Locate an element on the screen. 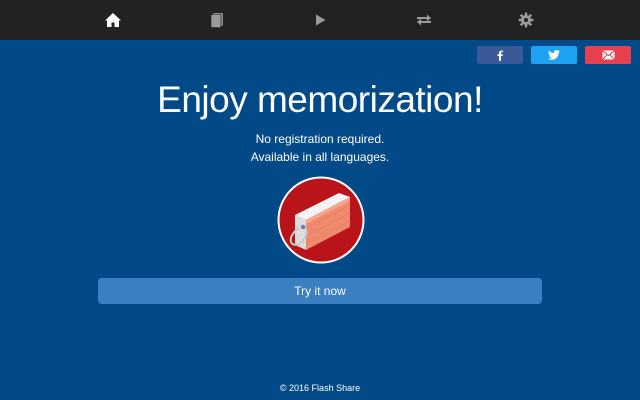 The image size is (640, 400). cards-icon is located at coordinates (216, 20).